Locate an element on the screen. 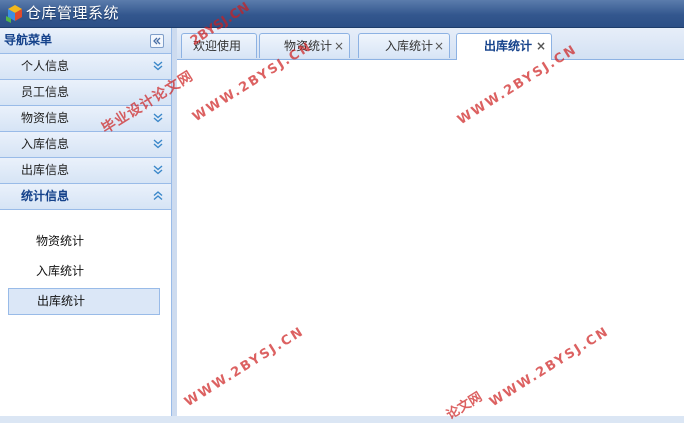 The image size is (684, 423). statistics-submenu: 物资统计 入库统计 出库统计 is located at coordinates (85, 262).